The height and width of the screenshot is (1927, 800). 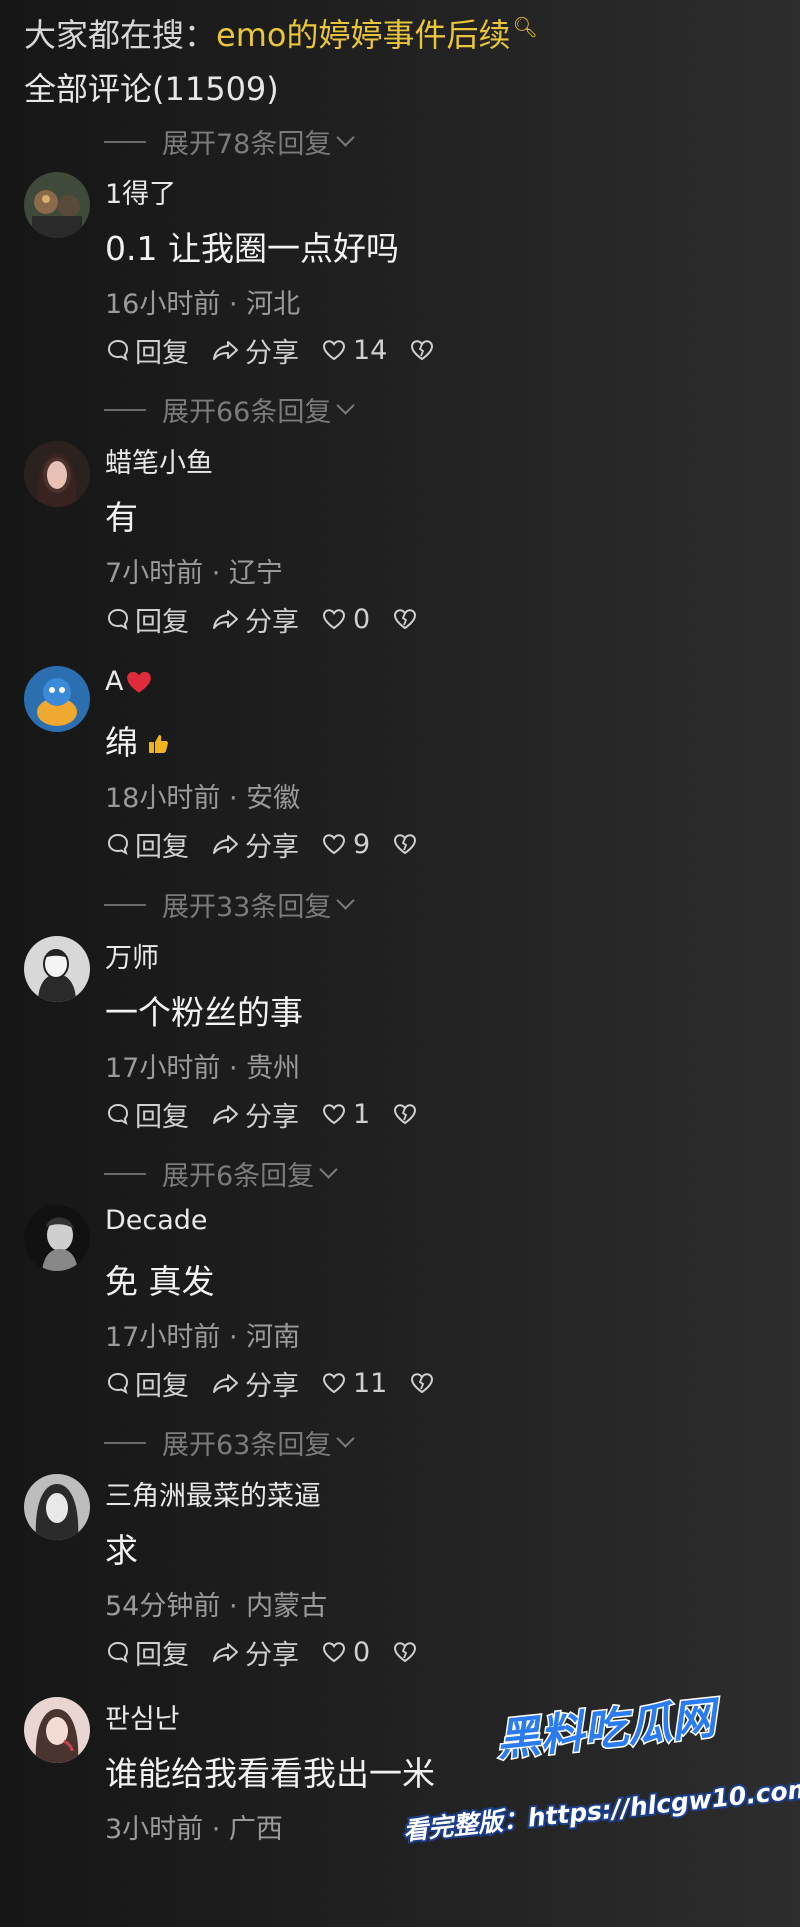 What do you see at coordinates (247, 144) in the screenshot?
I see `expand-replies-label: 展开78条回复` at bounding box center [247, 144].